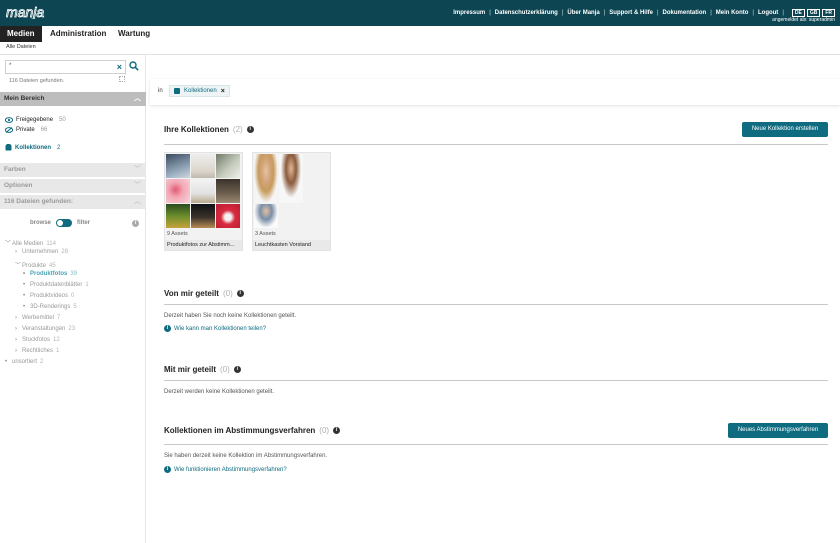  I want to click on tree-label: Unternehmen, so click(40, 252).